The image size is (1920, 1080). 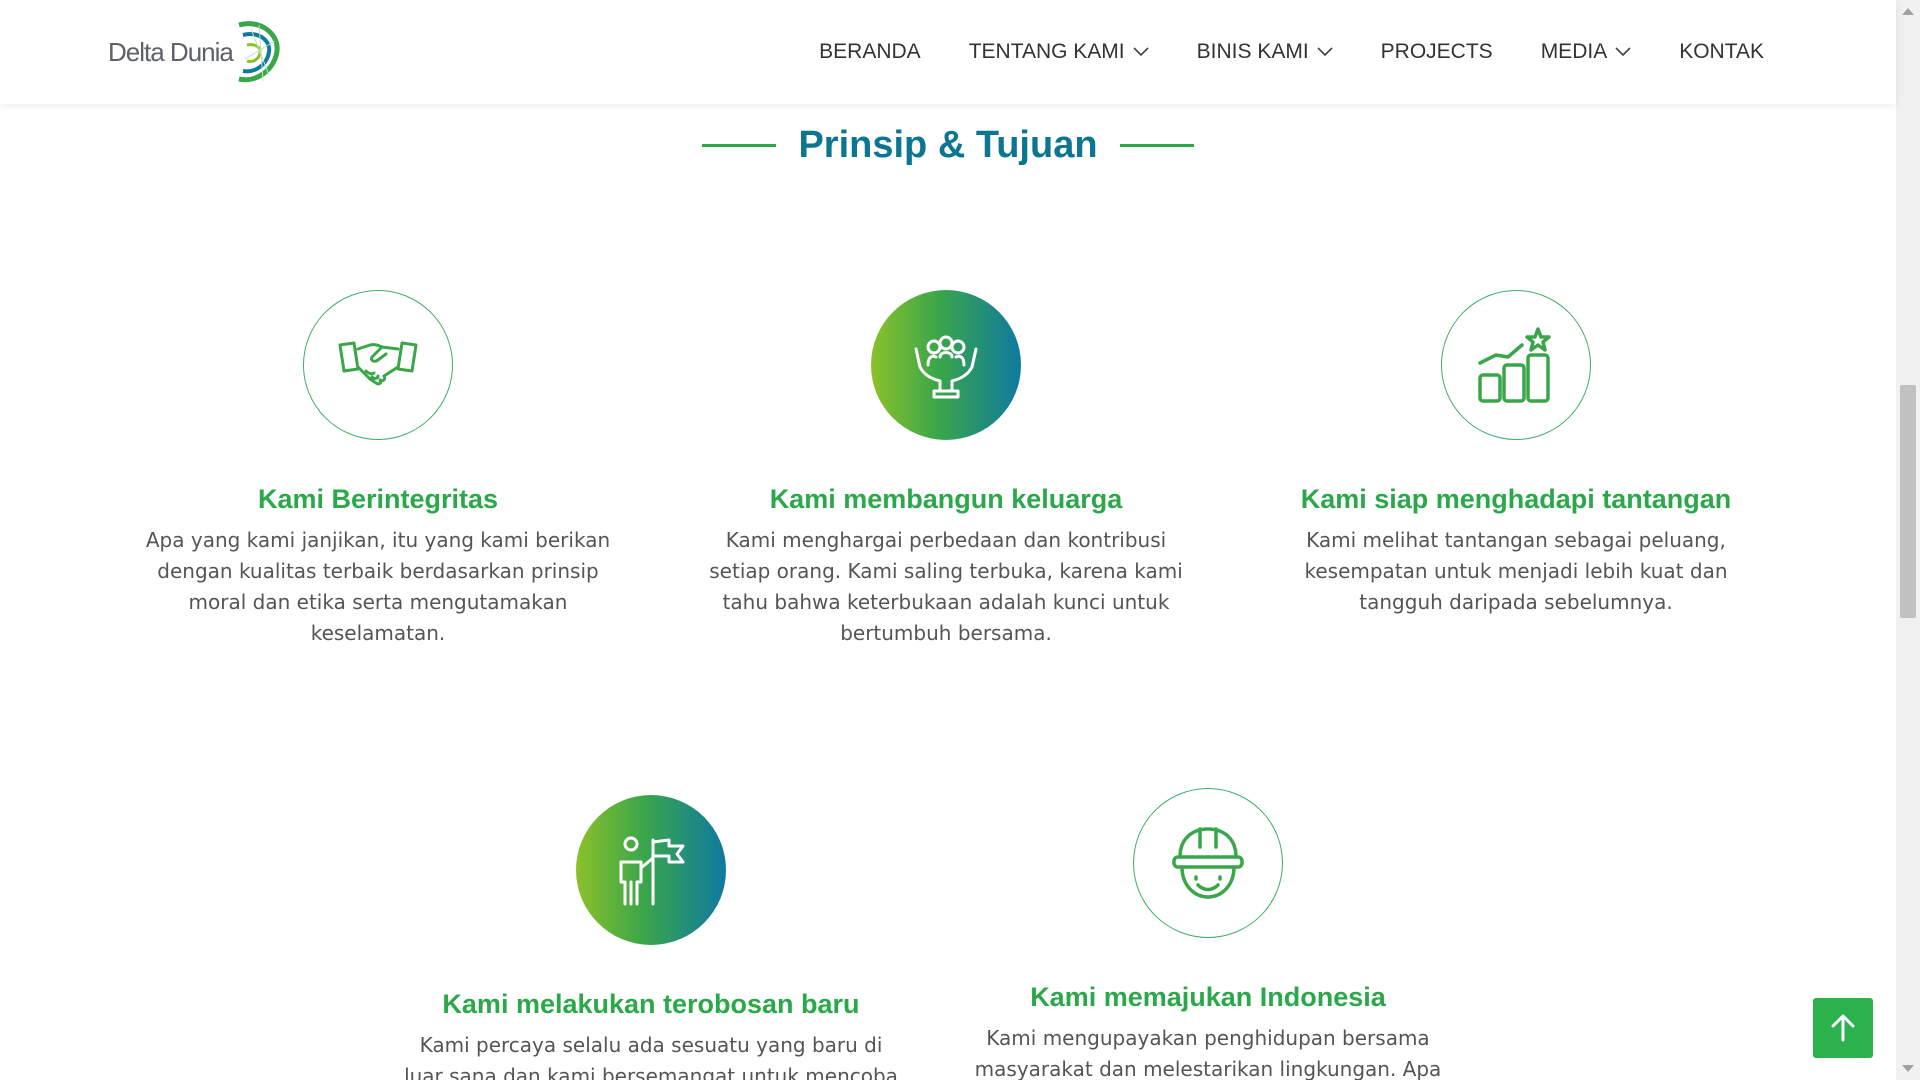 I want to click on handshake-icon, so click(x=378, y=363).